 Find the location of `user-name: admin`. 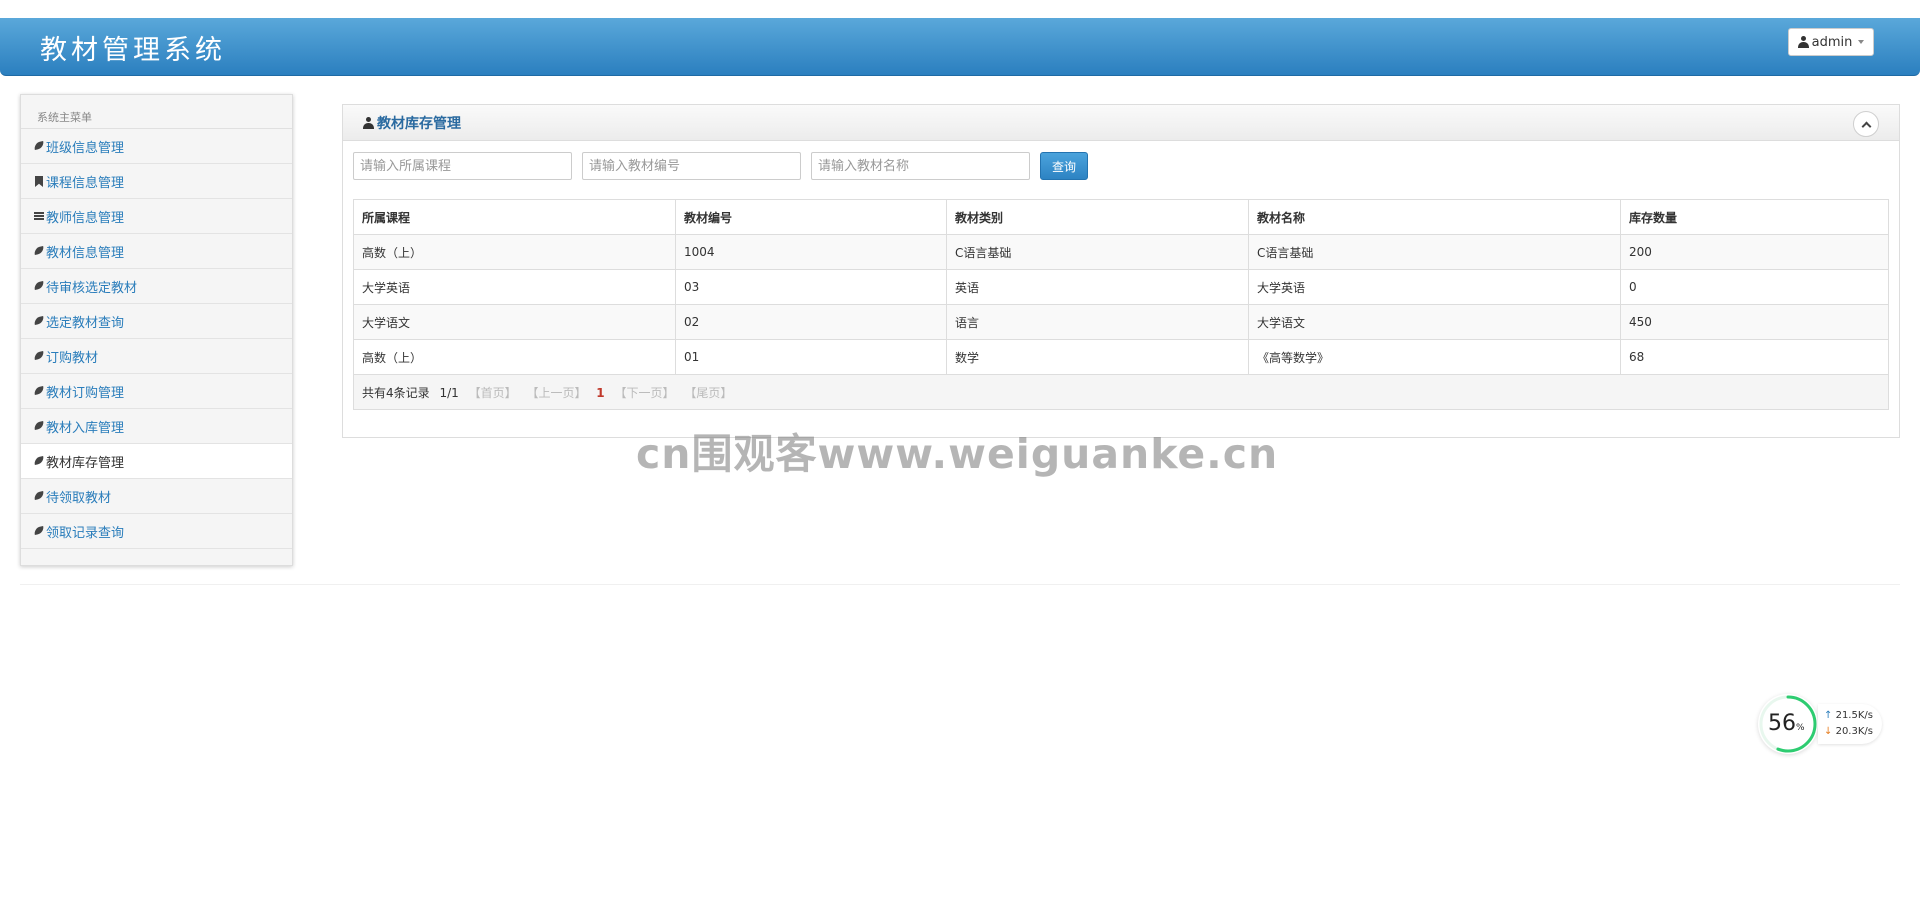

user-name: admin is located at coordinates (1832, 42).